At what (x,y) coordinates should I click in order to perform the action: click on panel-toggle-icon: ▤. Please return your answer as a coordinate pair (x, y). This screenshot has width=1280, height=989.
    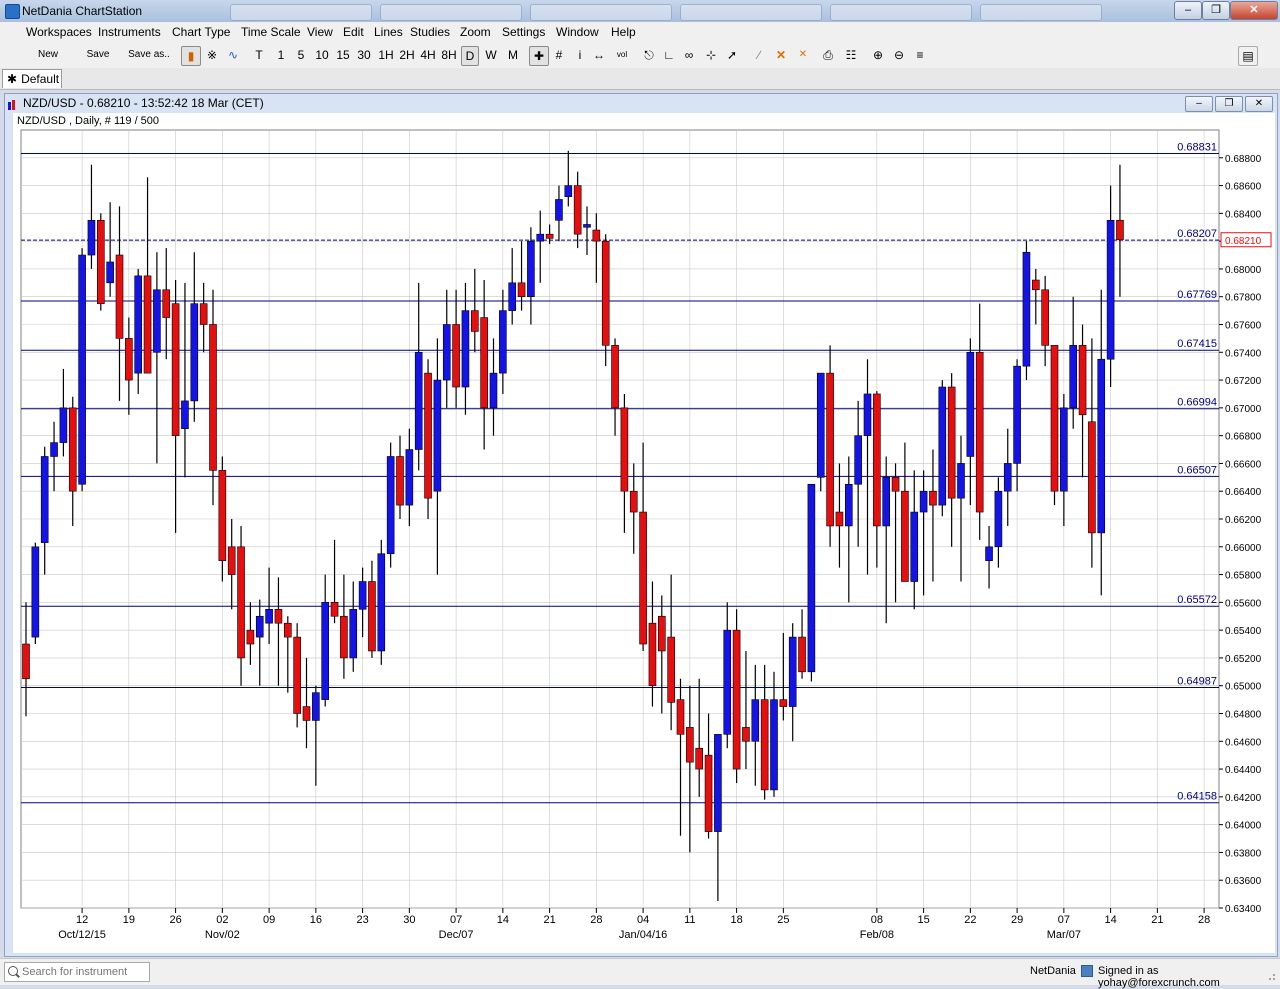
    Looking at the image, I should click on (1248, 56).